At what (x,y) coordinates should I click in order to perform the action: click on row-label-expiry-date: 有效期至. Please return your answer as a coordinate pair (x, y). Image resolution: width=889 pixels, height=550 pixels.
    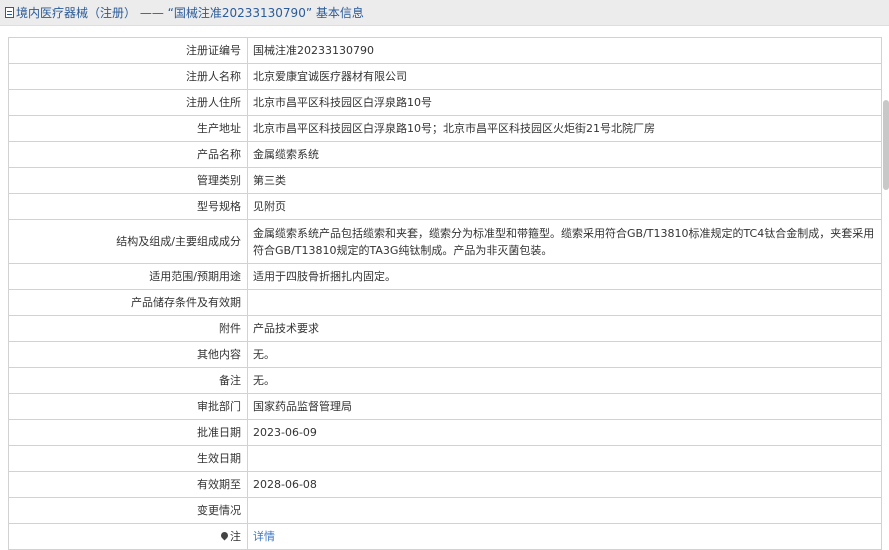
    Looking at the image, I should click on (128, 484).